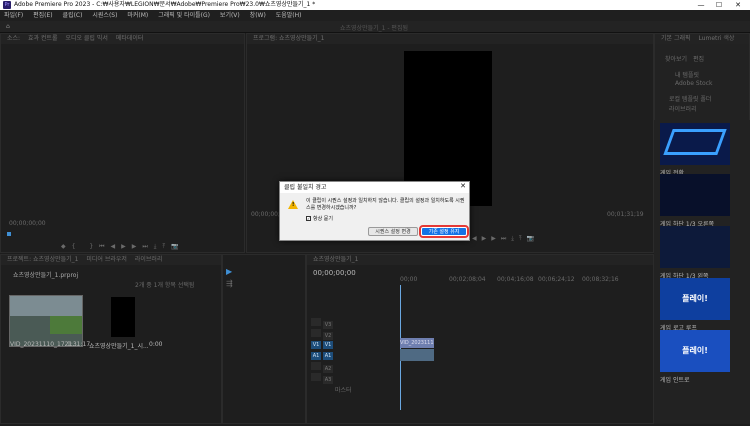  Describe the element at coordinates (323, 219) in the screenshot. I see `always-ask-label: 항상 묻기` at that location.